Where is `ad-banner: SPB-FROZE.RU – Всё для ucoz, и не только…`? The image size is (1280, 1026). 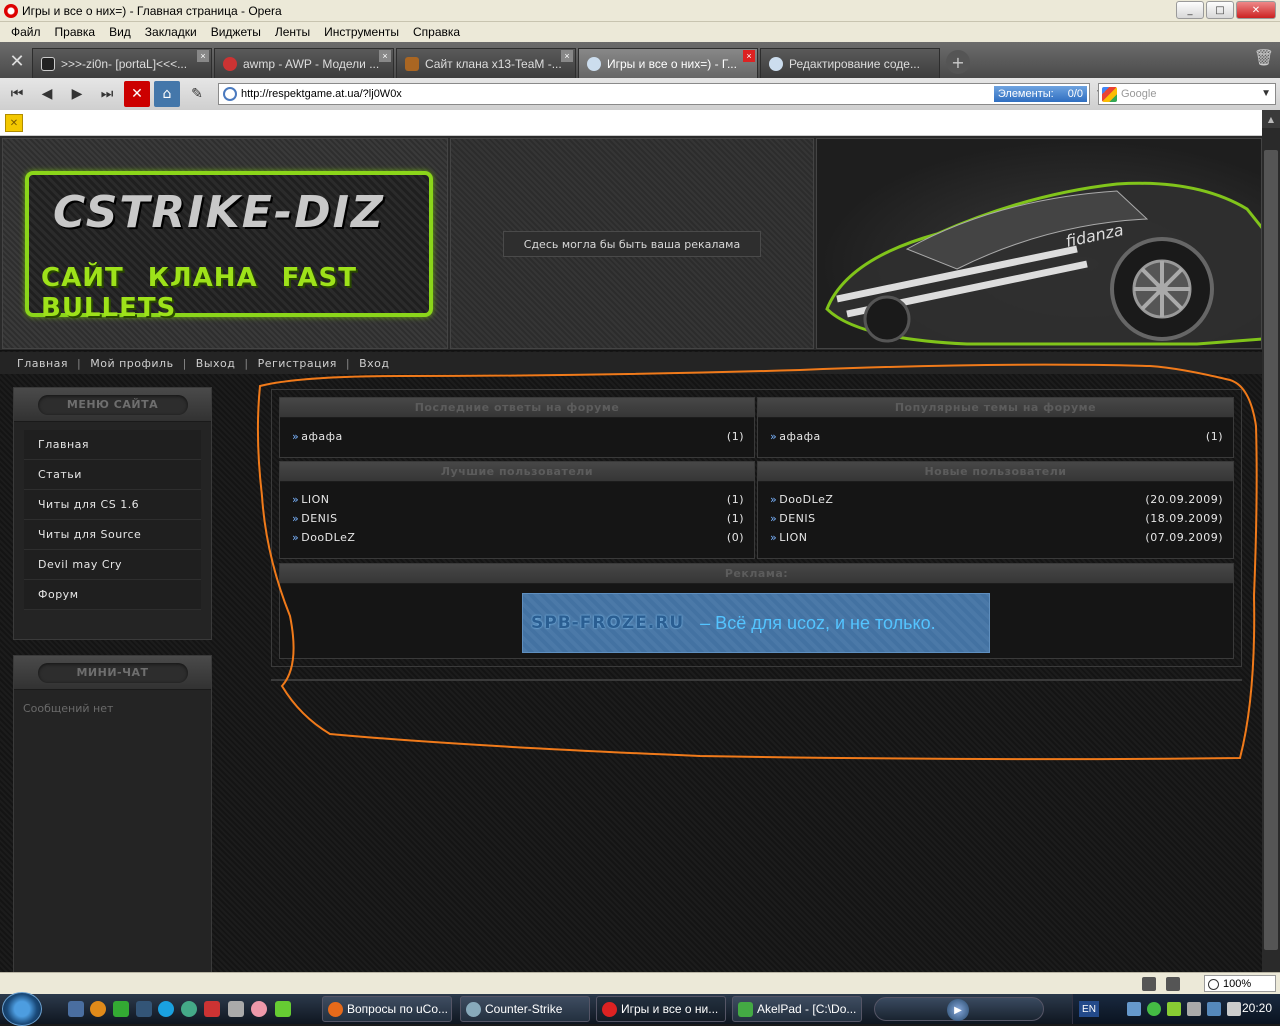 ad-banner: SPB-FROZE.RU – Всё для ucoz, и не только… is located at coordinates (756, 623).